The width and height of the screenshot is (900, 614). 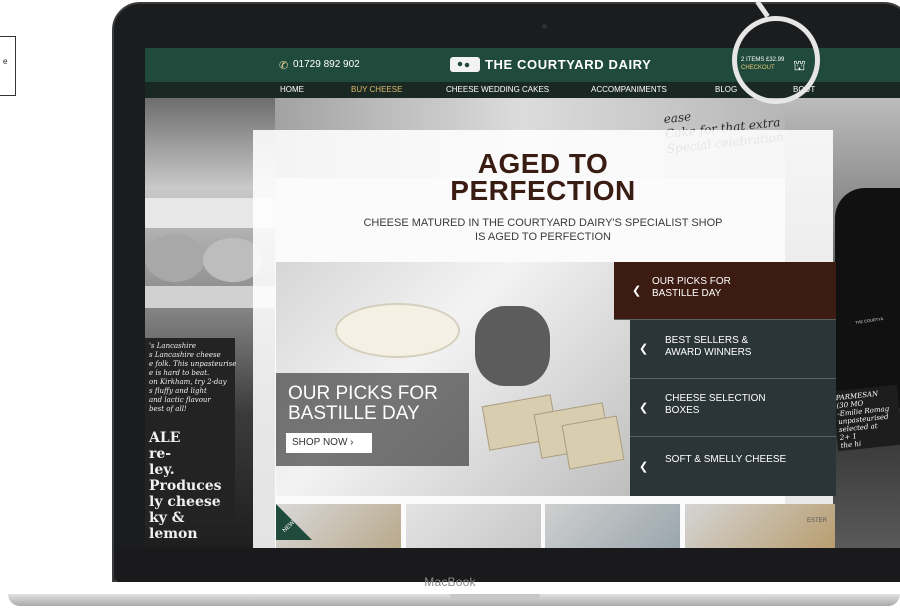 I want to click on menu-item-bastille-day: ❮ OUR PICKS FOR BASTILLE DAY, so click(x=725, y=291).